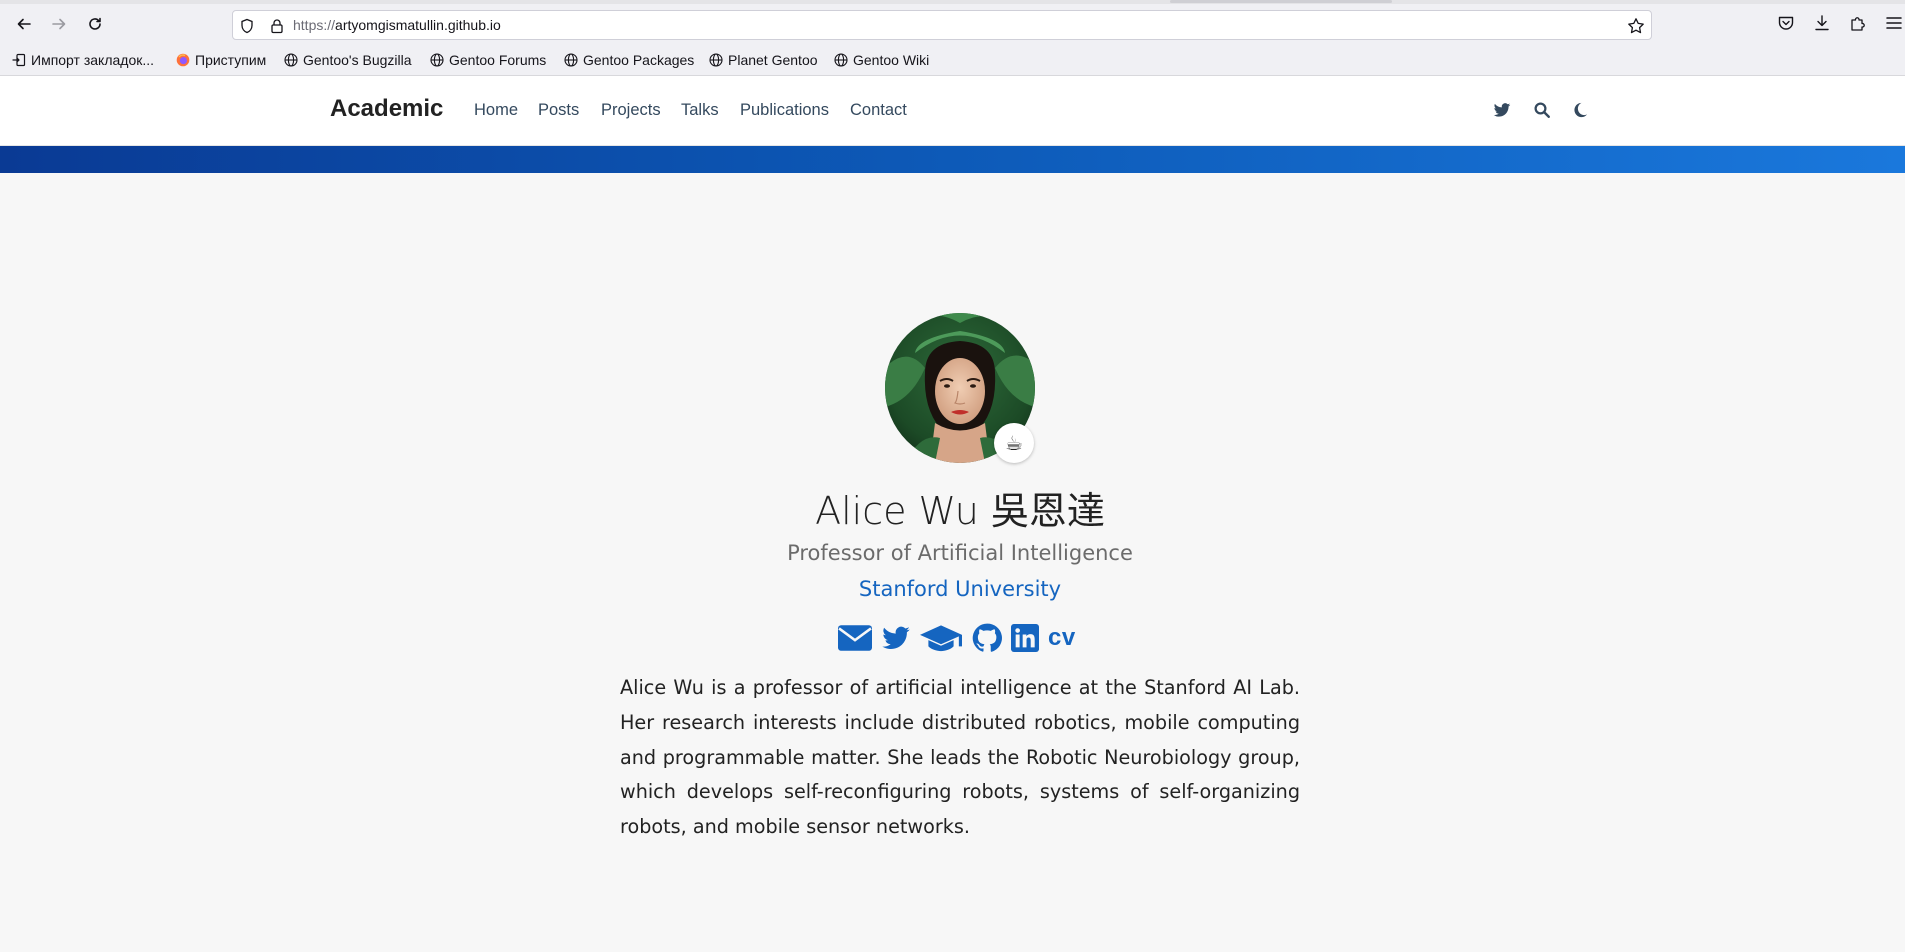 Image resolution: width=1905 pixels, height=952 pixels. What do you see at coordinates (773, 60) in the screenshot?
I see `bookmark-label: Planet Gentoo` at bounding box center [773, 60].